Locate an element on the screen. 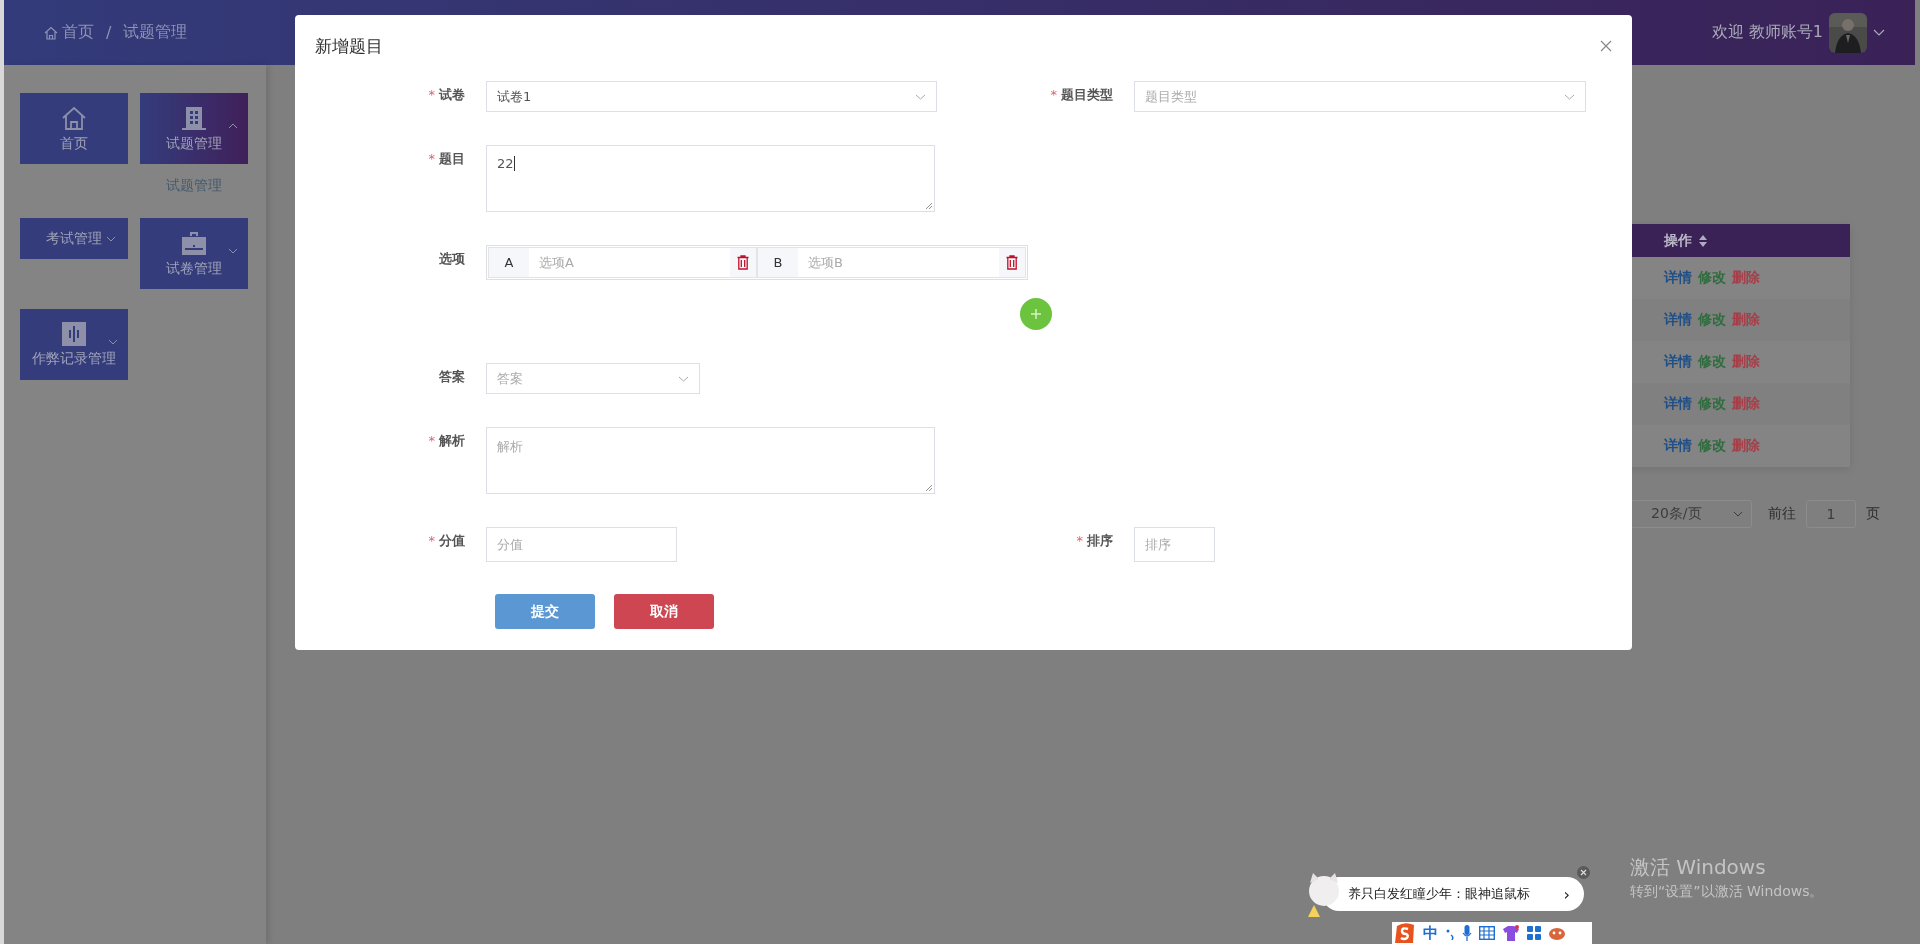  text-area: 解析 is located at coordinates (710, 460).